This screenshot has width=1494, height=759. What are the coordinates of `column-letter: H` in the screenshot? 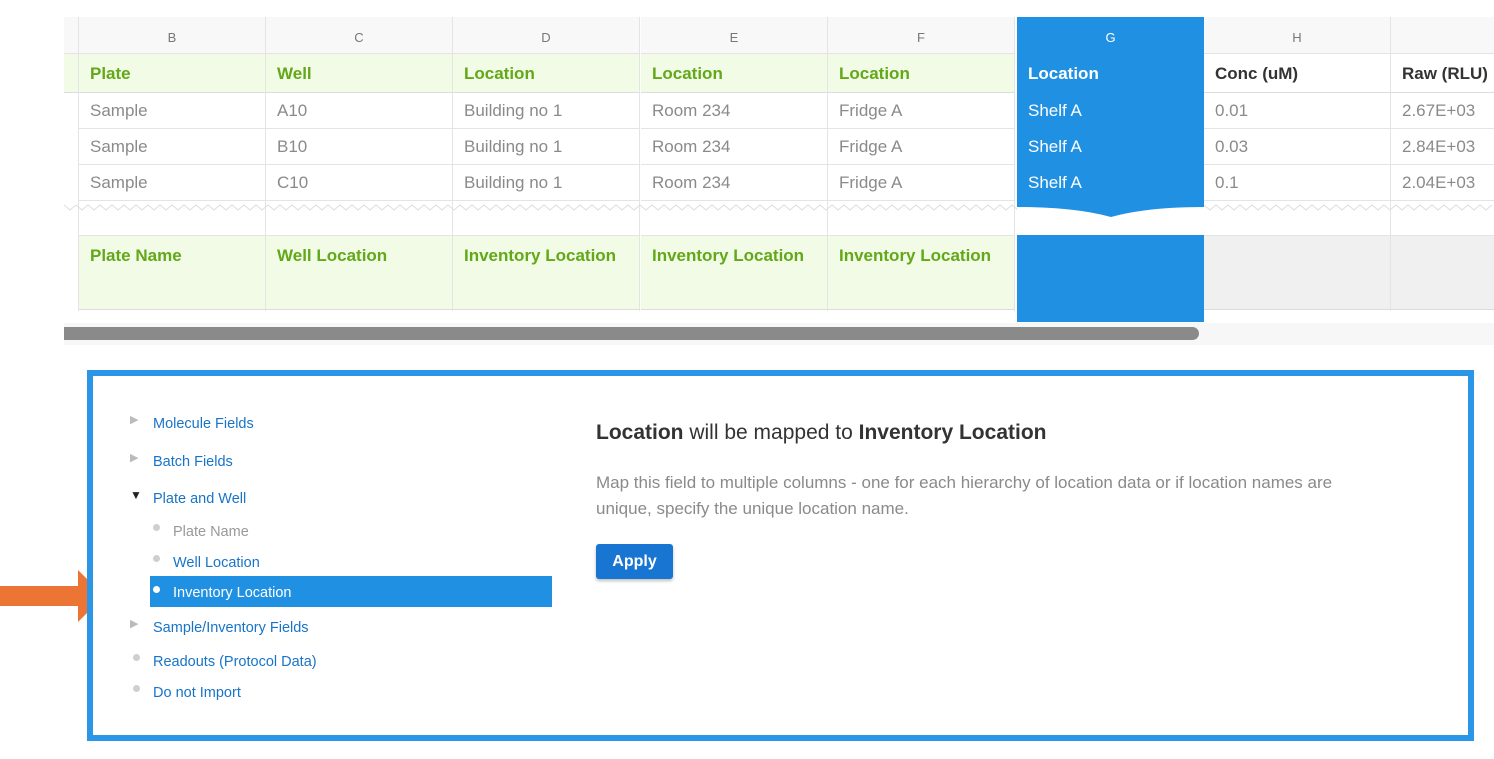 It's located at (1297, 35).